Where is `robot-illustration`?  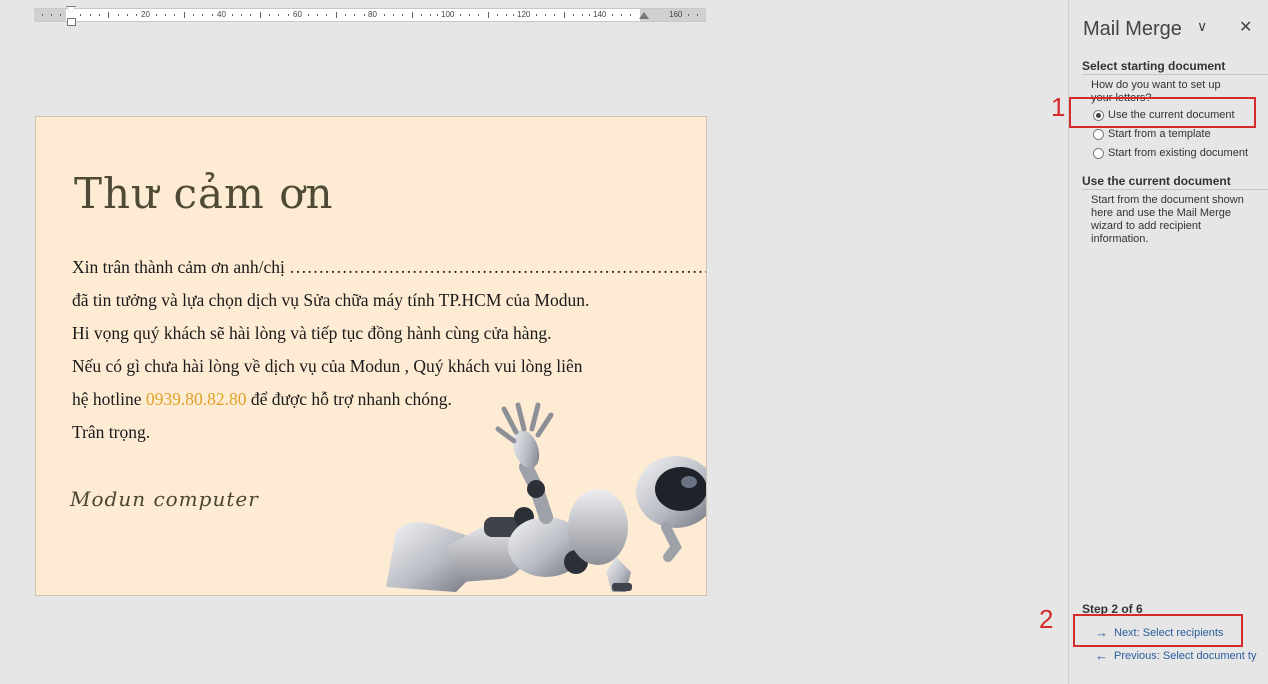
robot-illustration is located at coordinates (546, 497).